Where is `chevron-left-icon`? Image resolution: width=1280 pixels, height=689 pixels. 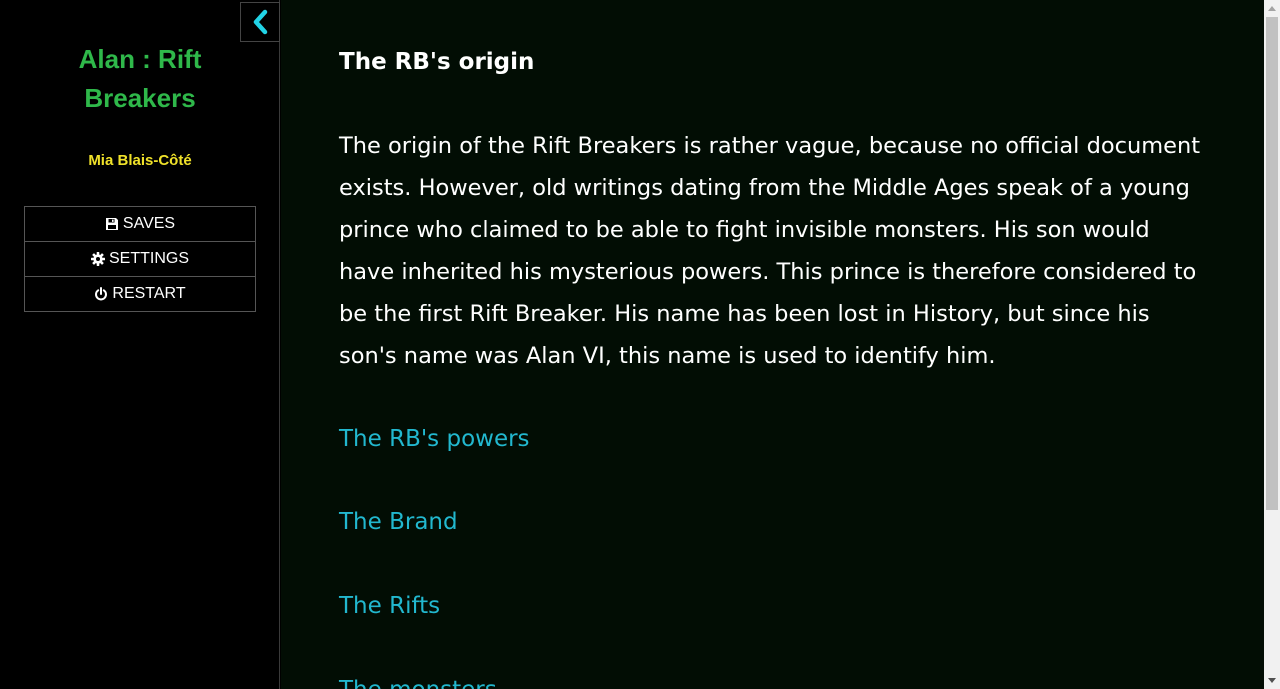
chevron-left-icon is located at coordinates (260, 22).